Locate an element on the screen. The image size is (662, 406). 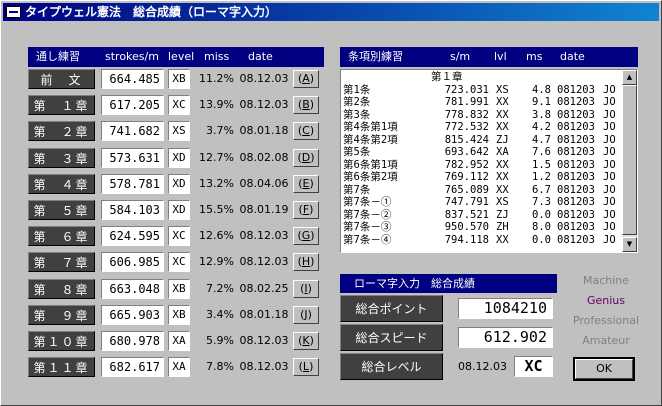
title-bar: タイプウェル憲法 総合成績（ローマ字入力） is located at coordinates (331, 12).